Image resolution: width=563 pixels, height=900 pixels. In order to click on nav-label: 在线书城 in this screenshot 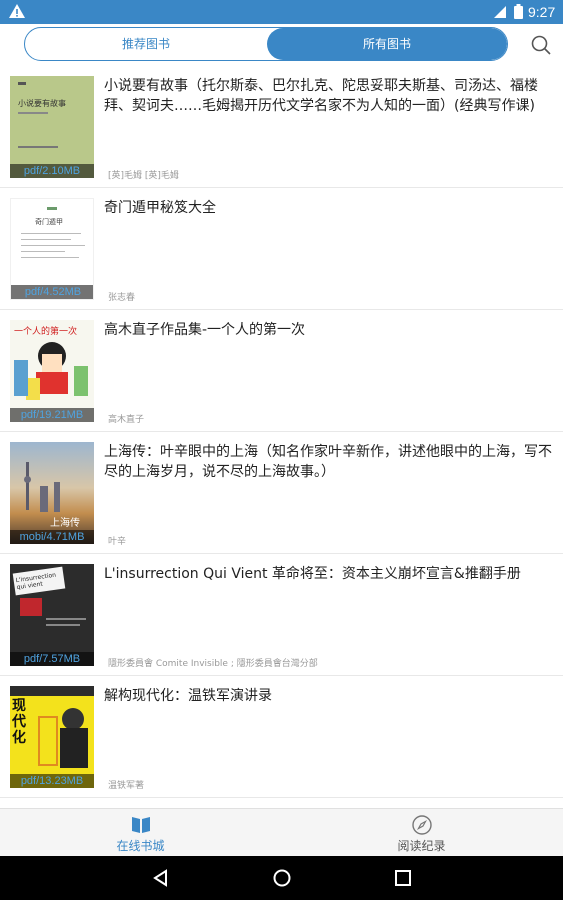, I will do `click(140, 846)`.